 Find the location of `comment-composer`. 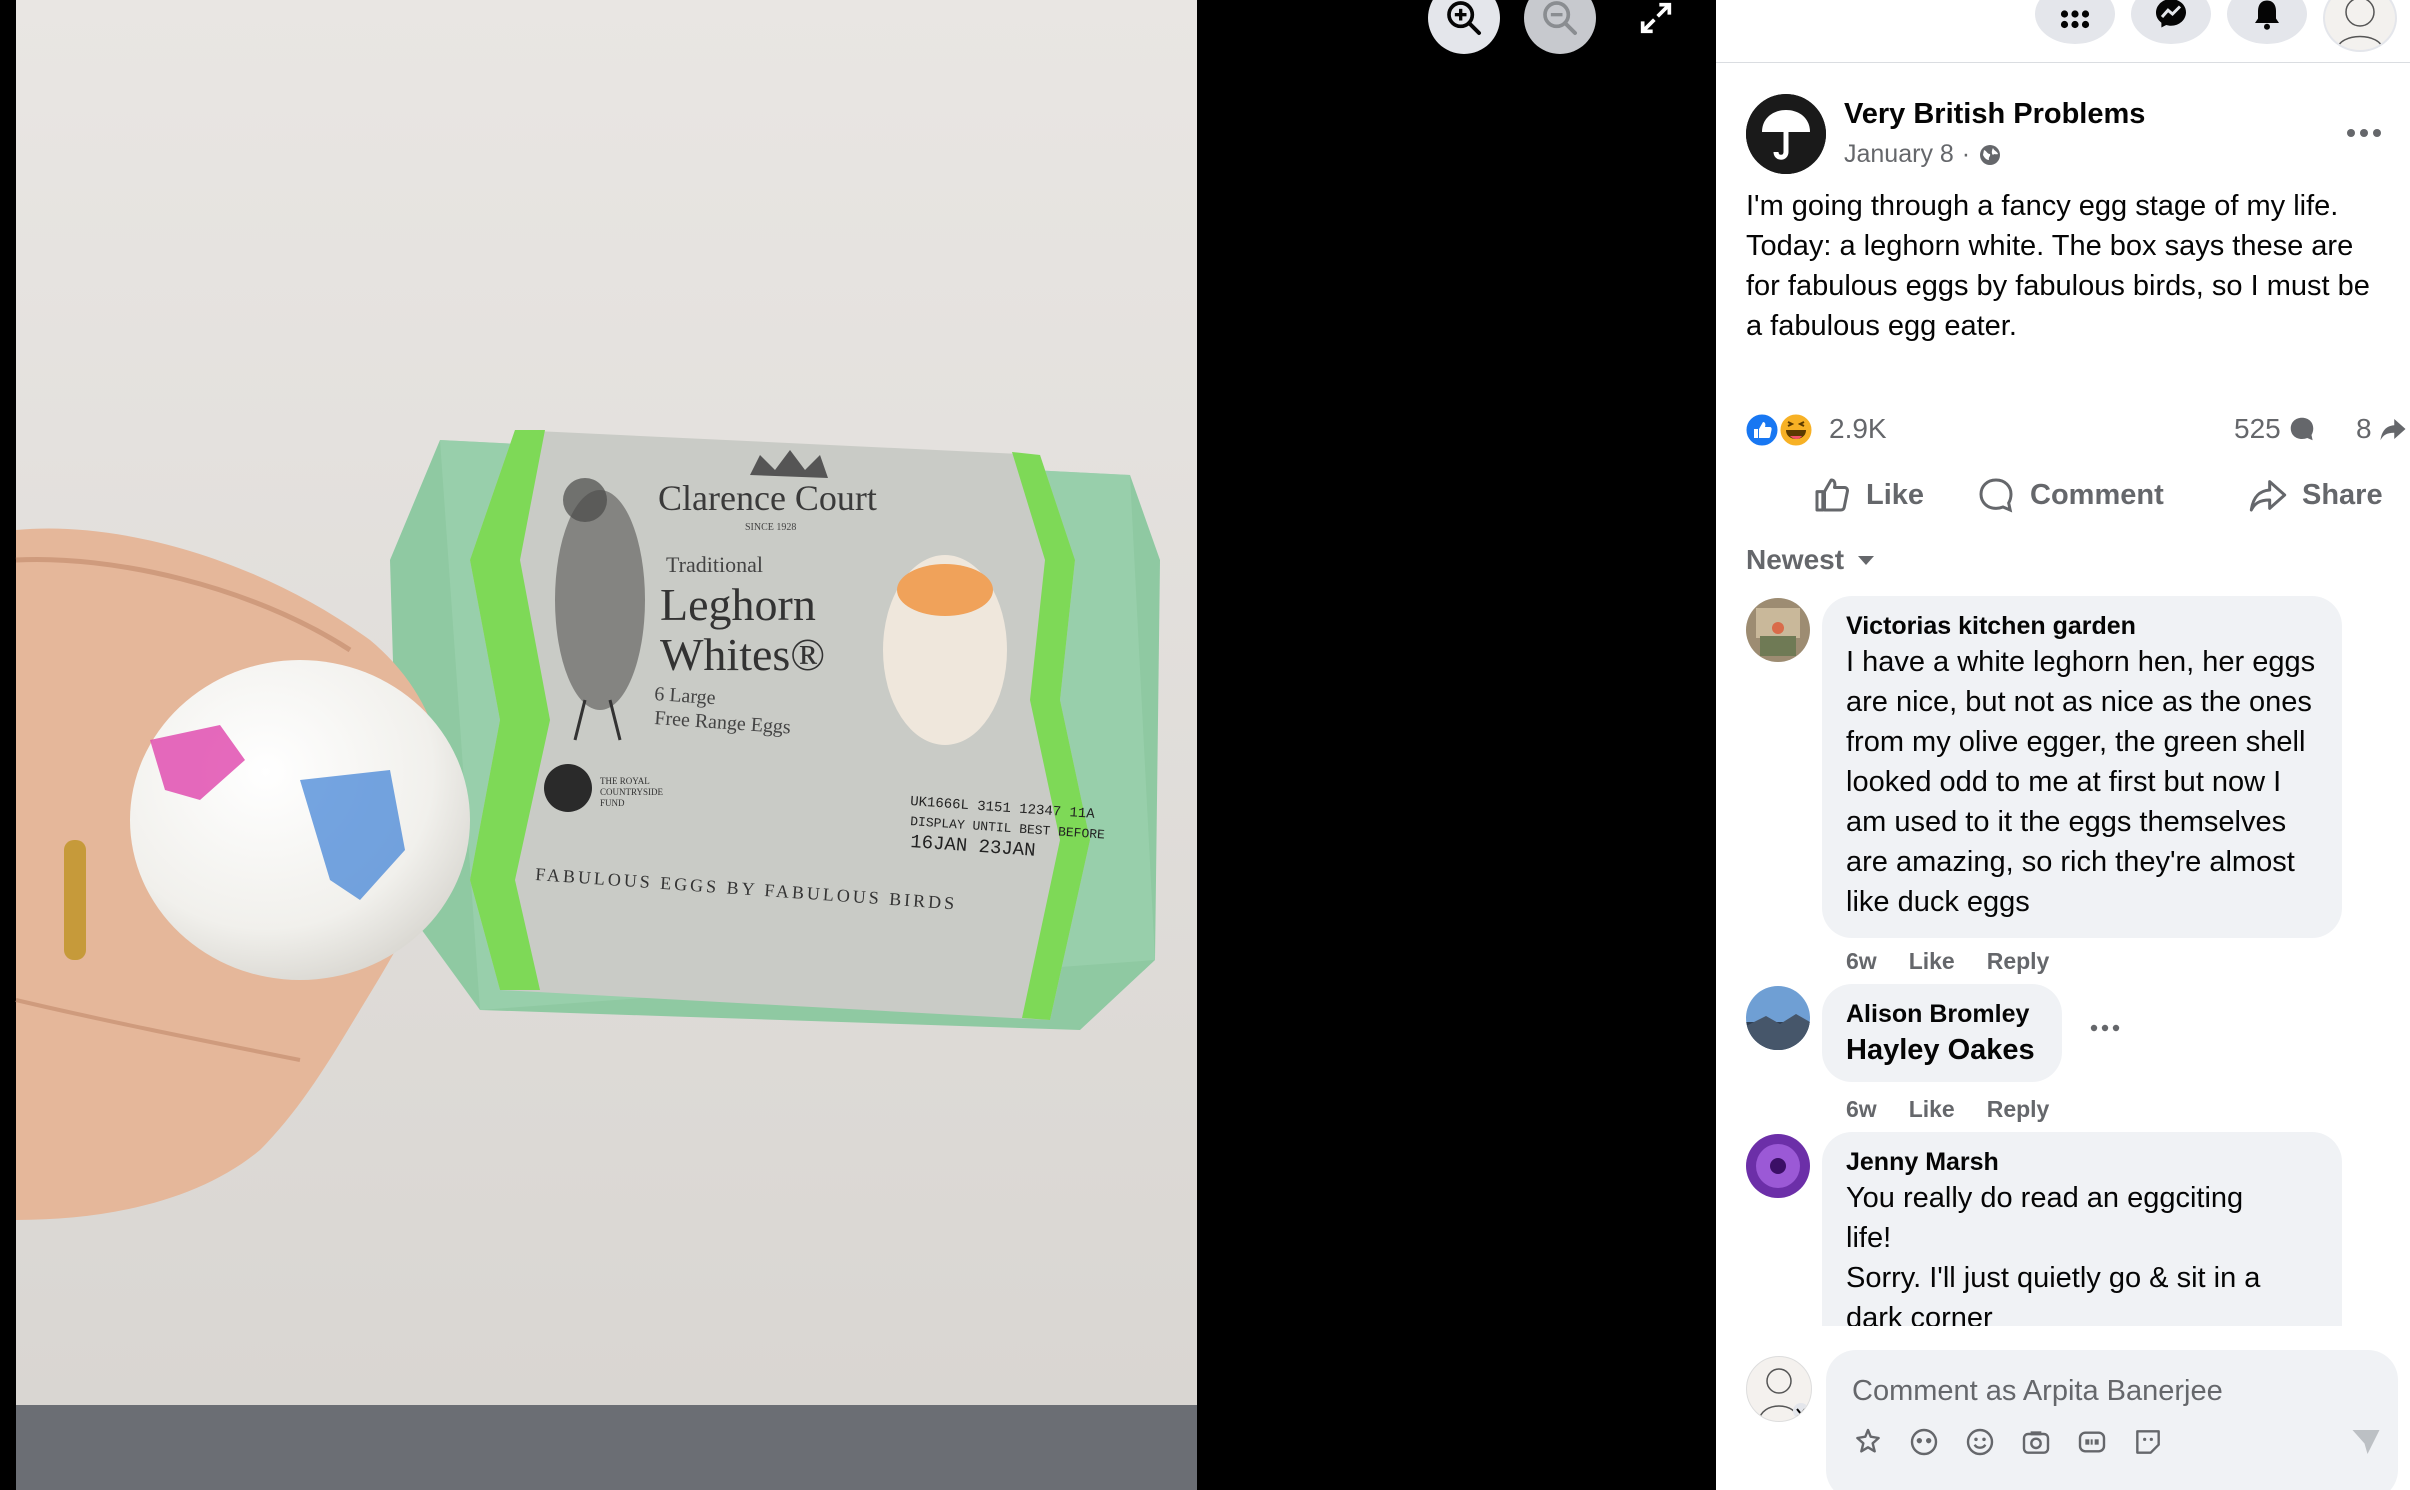

comment-composer is located at coordinates (2063, 1408).